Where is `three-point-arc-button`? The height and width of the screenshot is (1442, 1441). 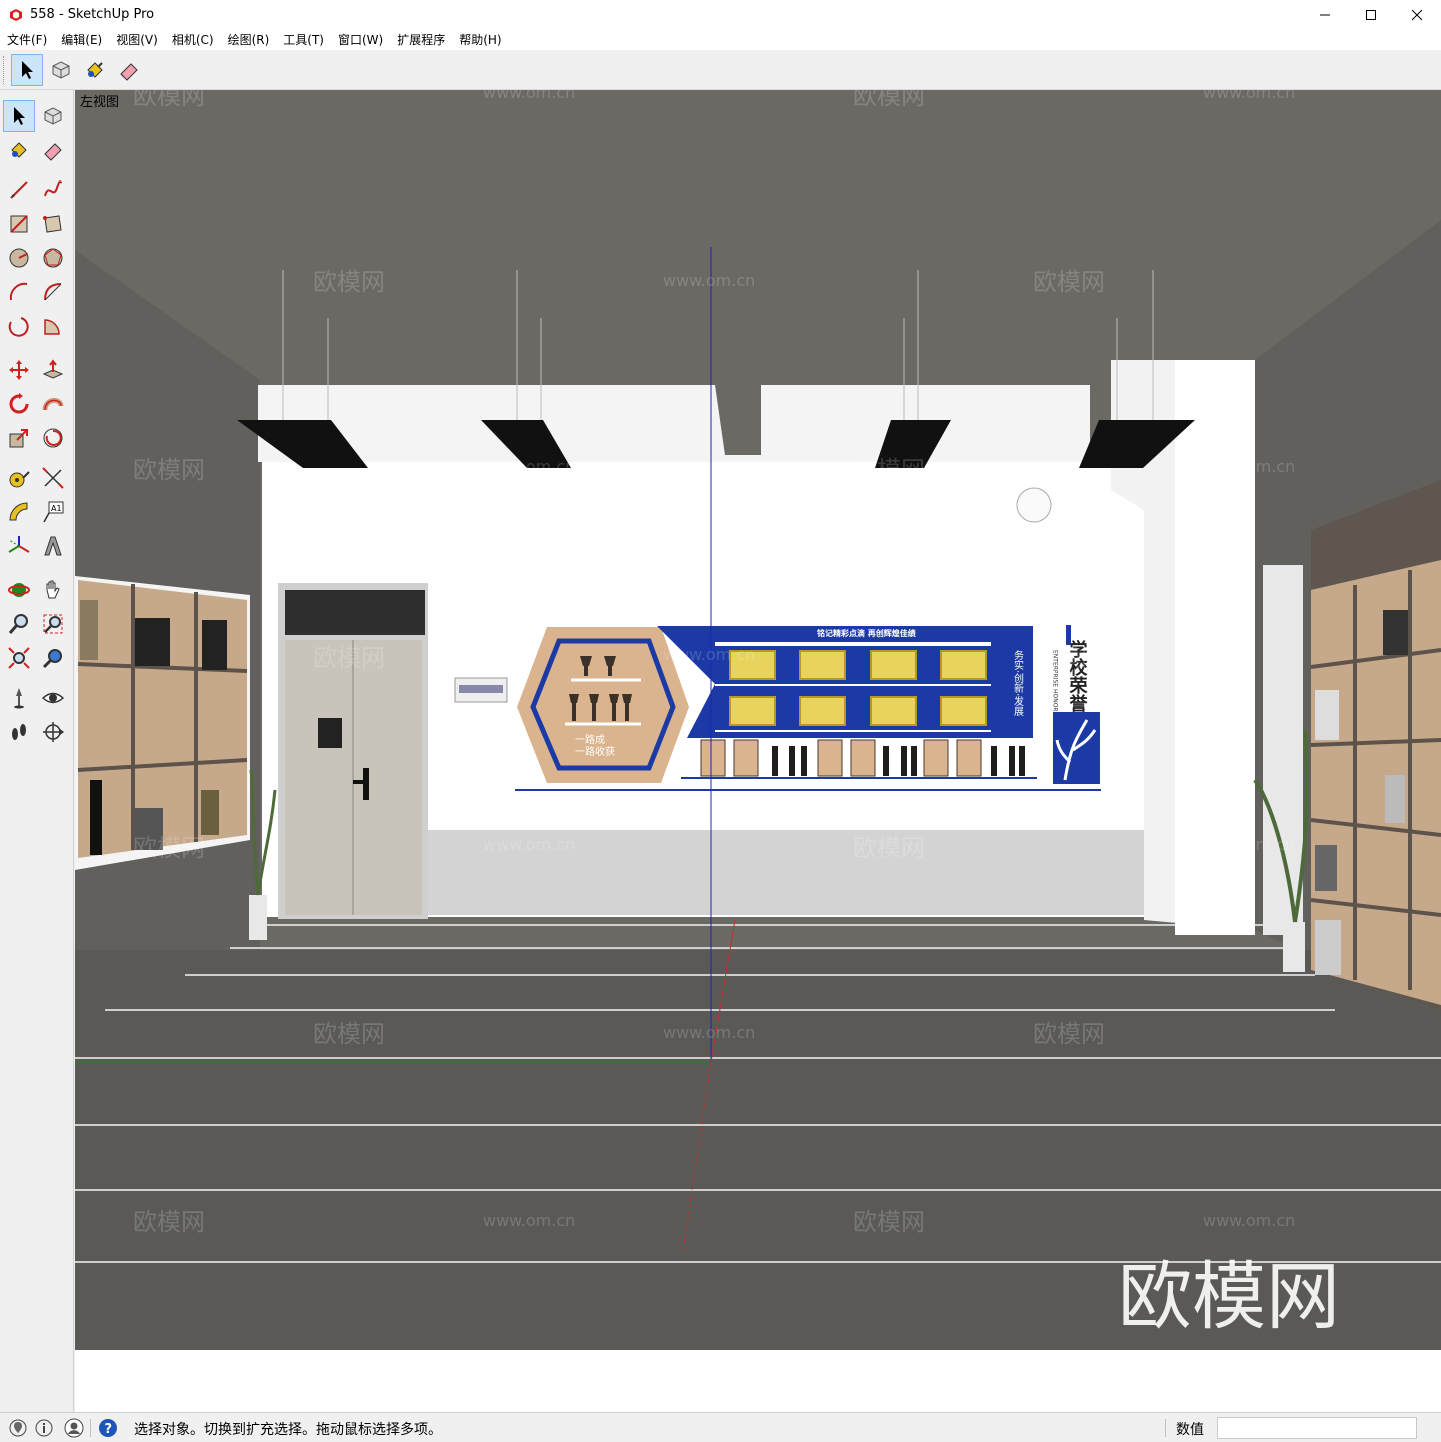 three-point-arc-button is located at coordinates (19, 326).